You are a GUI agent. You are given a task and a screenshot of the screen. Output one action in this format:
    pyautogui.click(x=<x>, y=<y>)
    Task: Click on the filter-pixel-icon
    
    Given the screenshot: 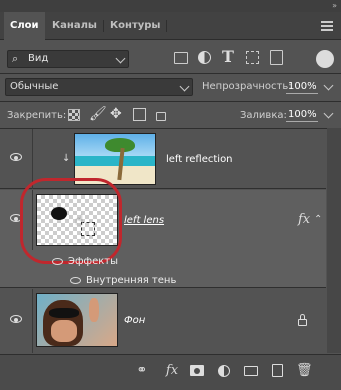 What is the action you would take?
    pyautogui.click(x=181, y=58)
    